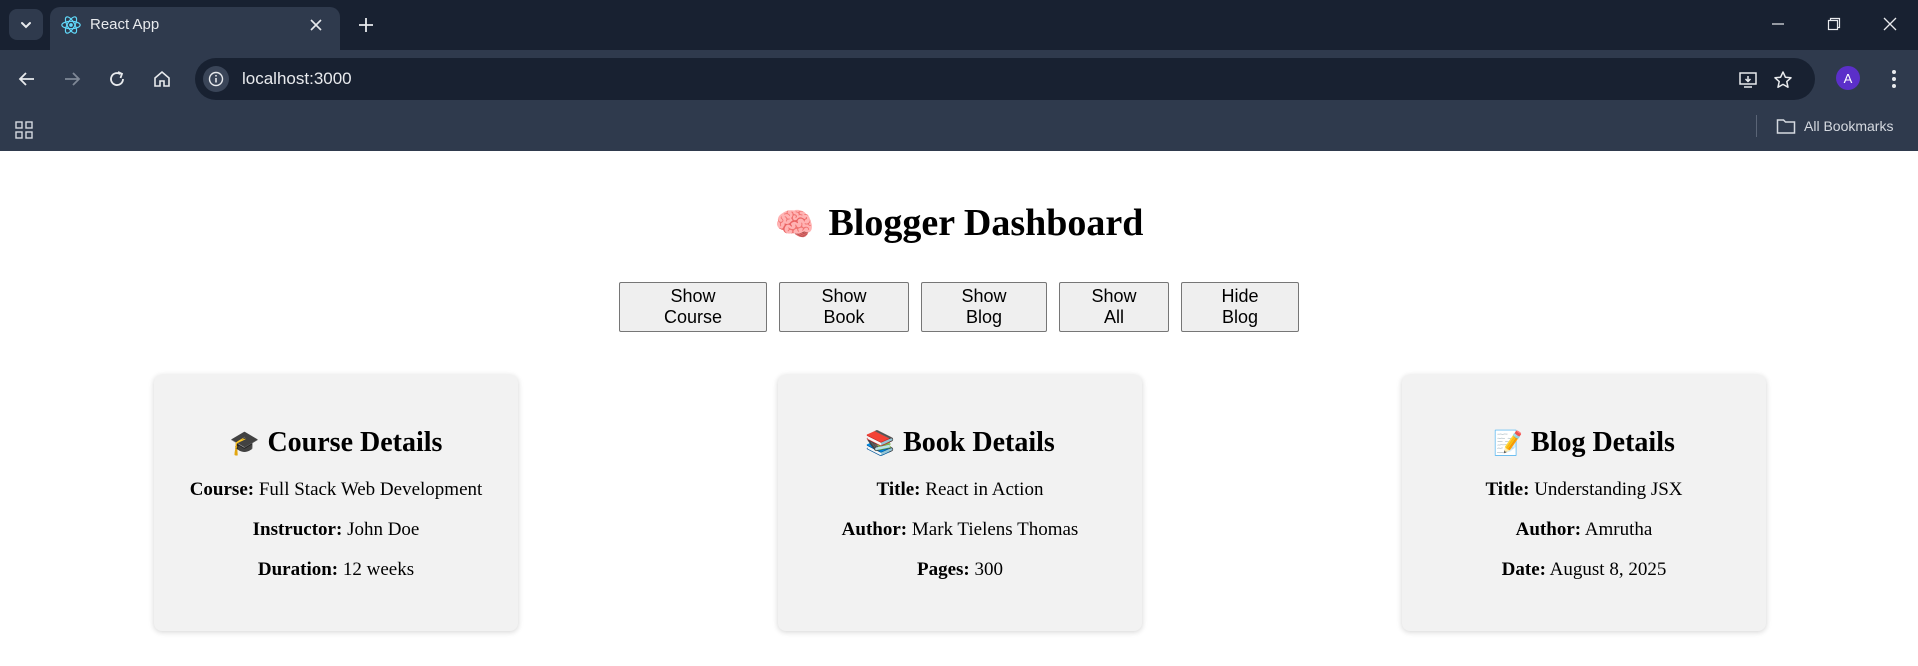 The height and width of the screenshot is (666, 1918). I want to click on chevron-down-icon, so click(26, 24).